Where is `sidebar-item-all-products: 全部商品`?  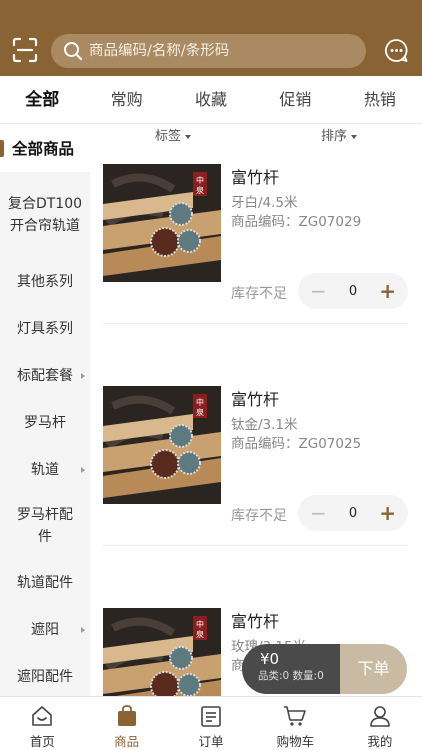 sidebar-item-all-products: 全部商品 is located at coordinates (45, 148).